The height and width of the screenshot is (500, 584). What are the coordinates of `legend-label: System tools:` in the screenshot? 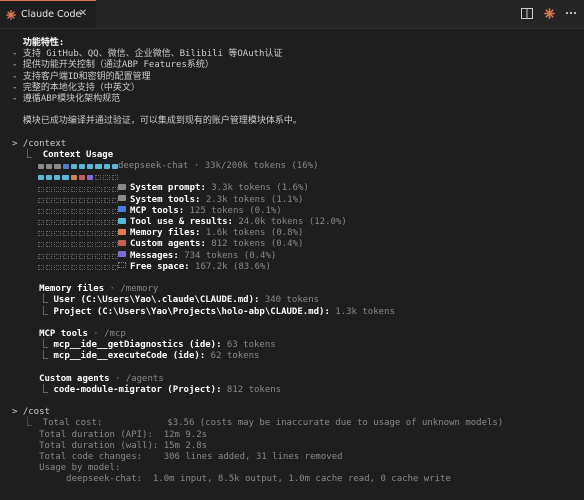 It's located at (165, 199).